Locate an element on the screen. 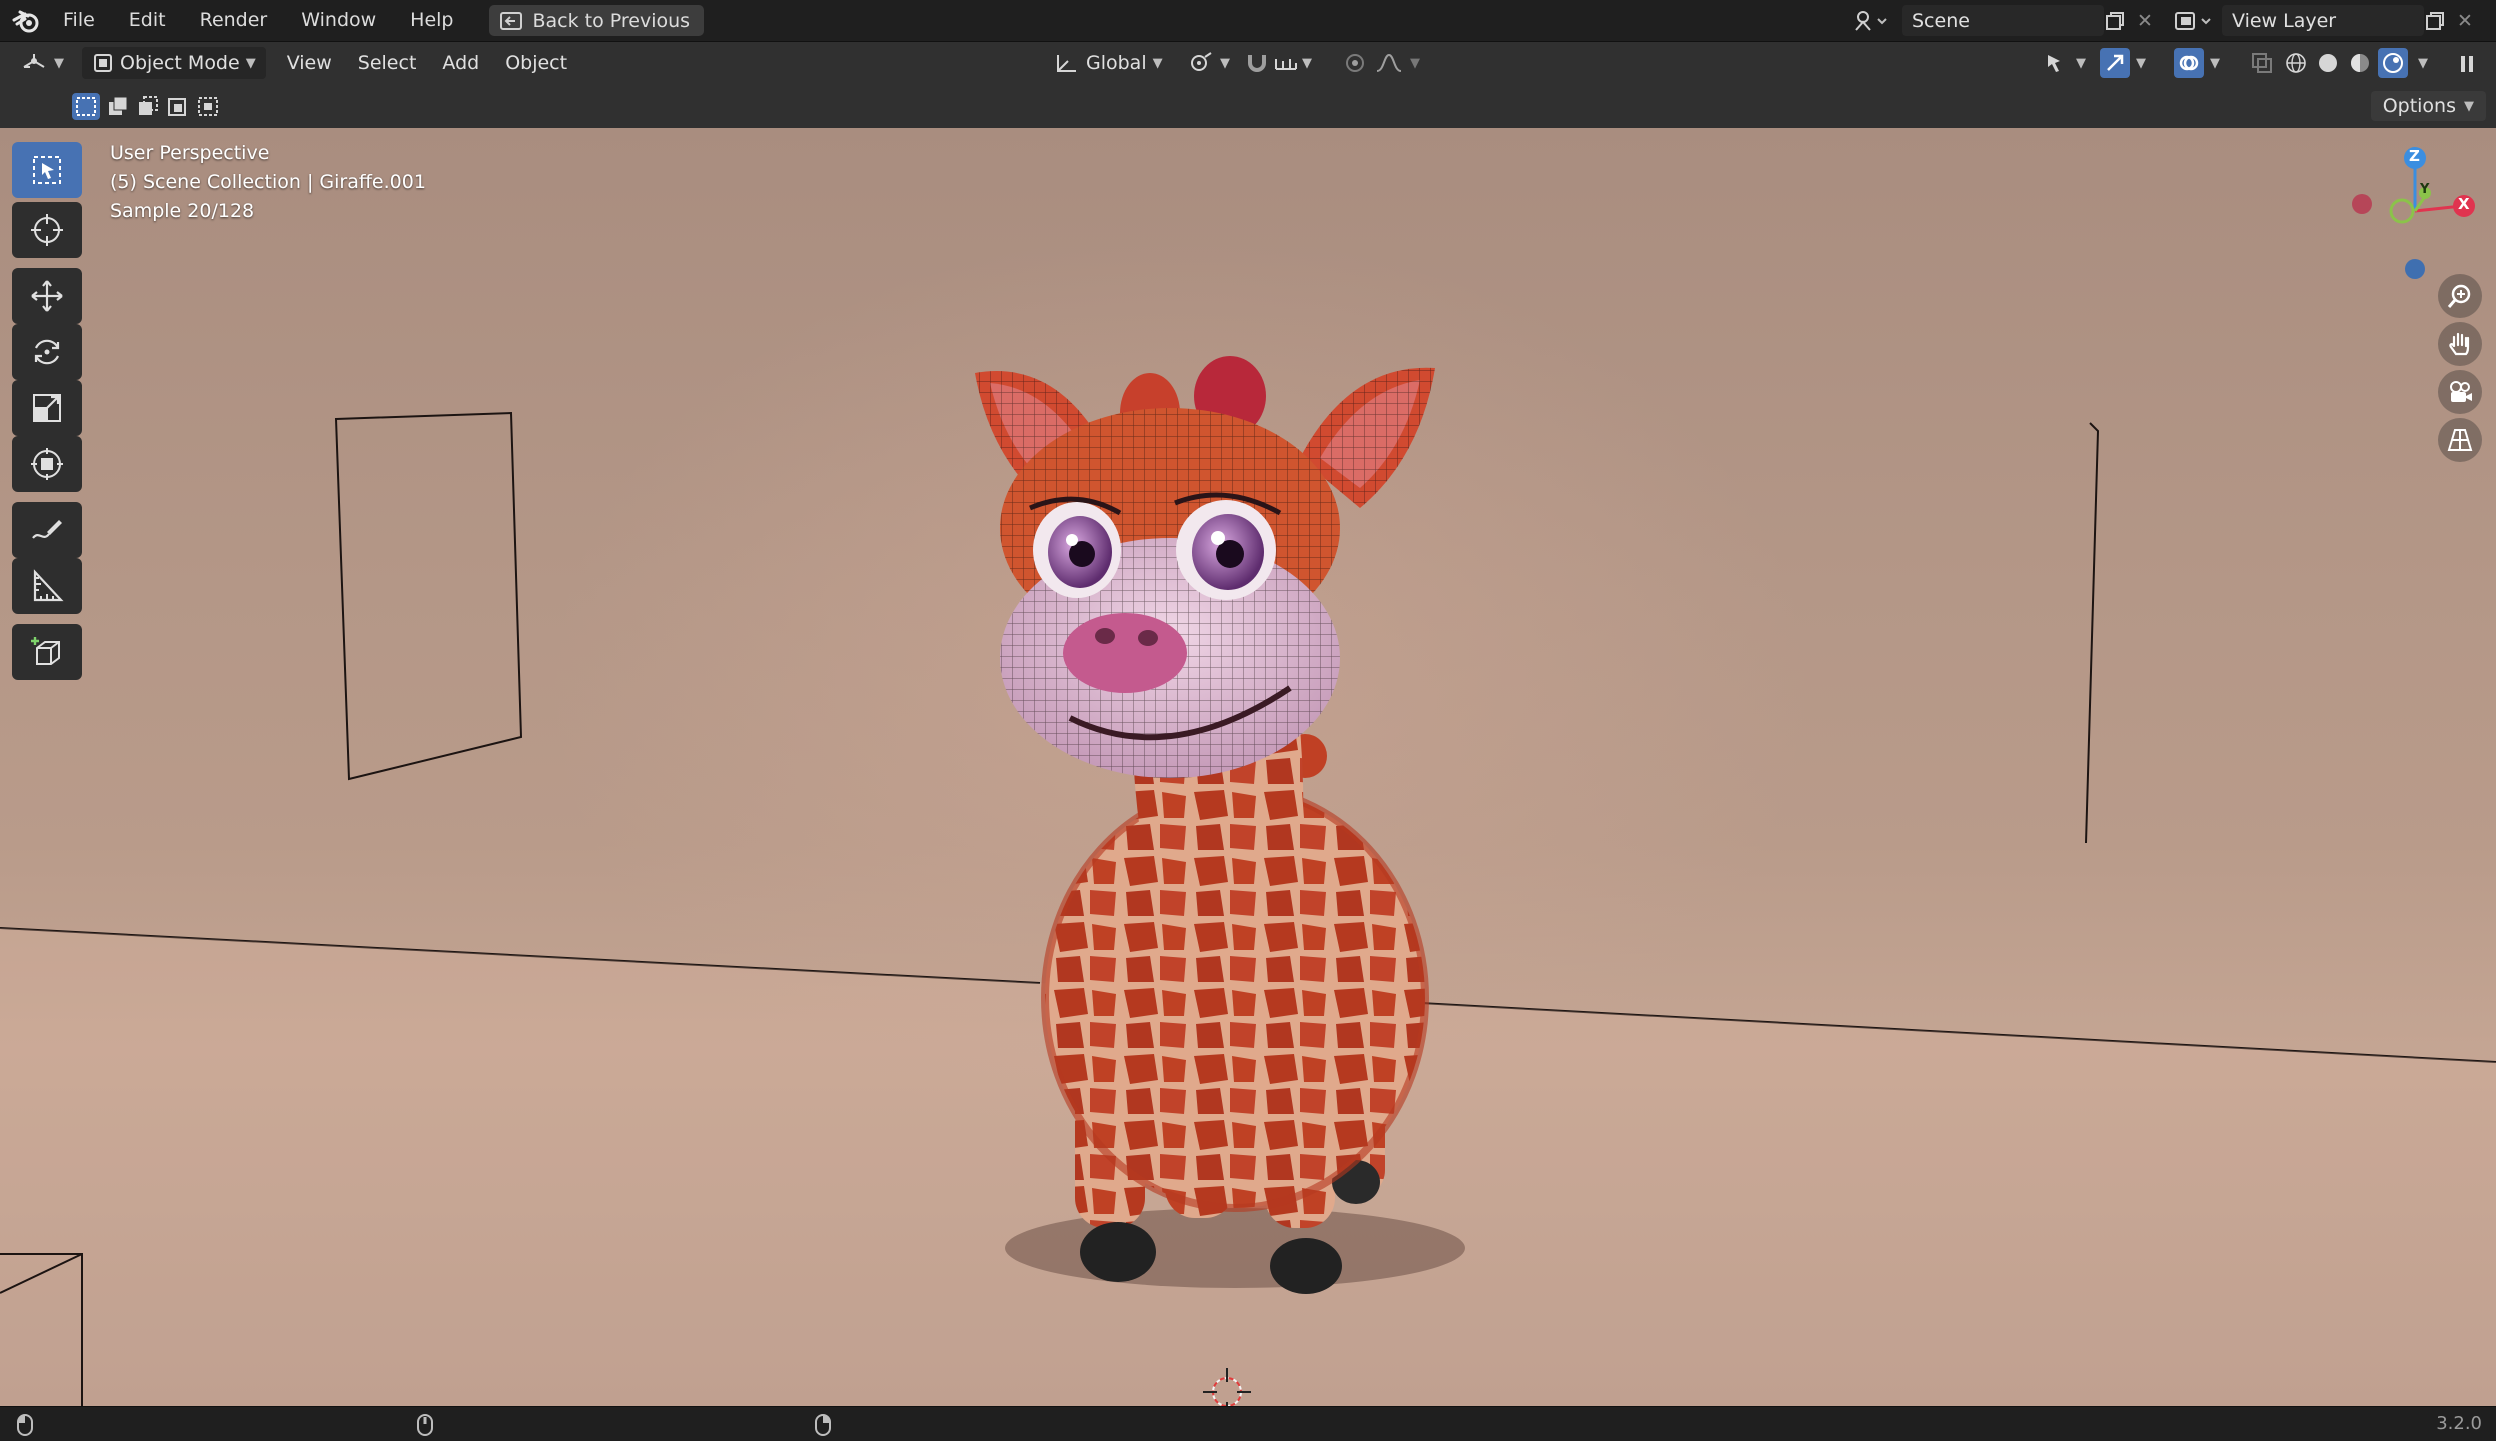  tool-rotate is located at coordinates (47, 352).